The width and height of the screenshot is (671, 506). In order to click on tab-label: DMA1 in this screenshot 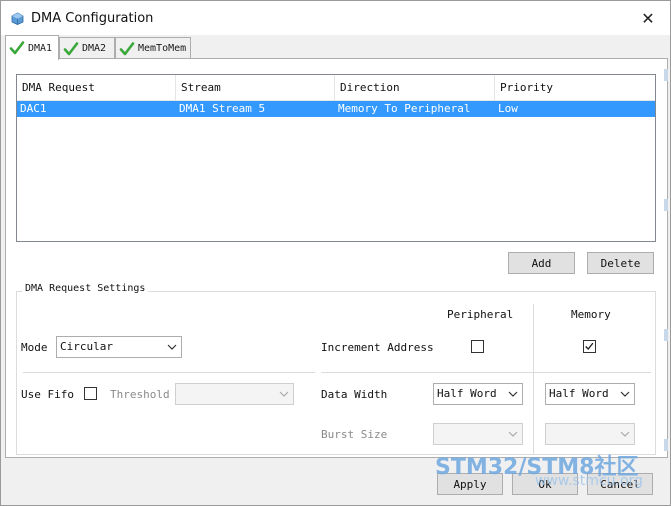, I will do `click(40, 48)`.